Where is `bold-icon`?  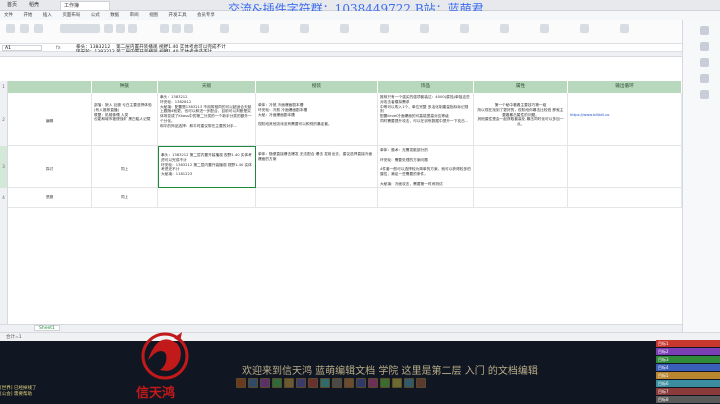
bold-icon is located at coordinates (108, 28).